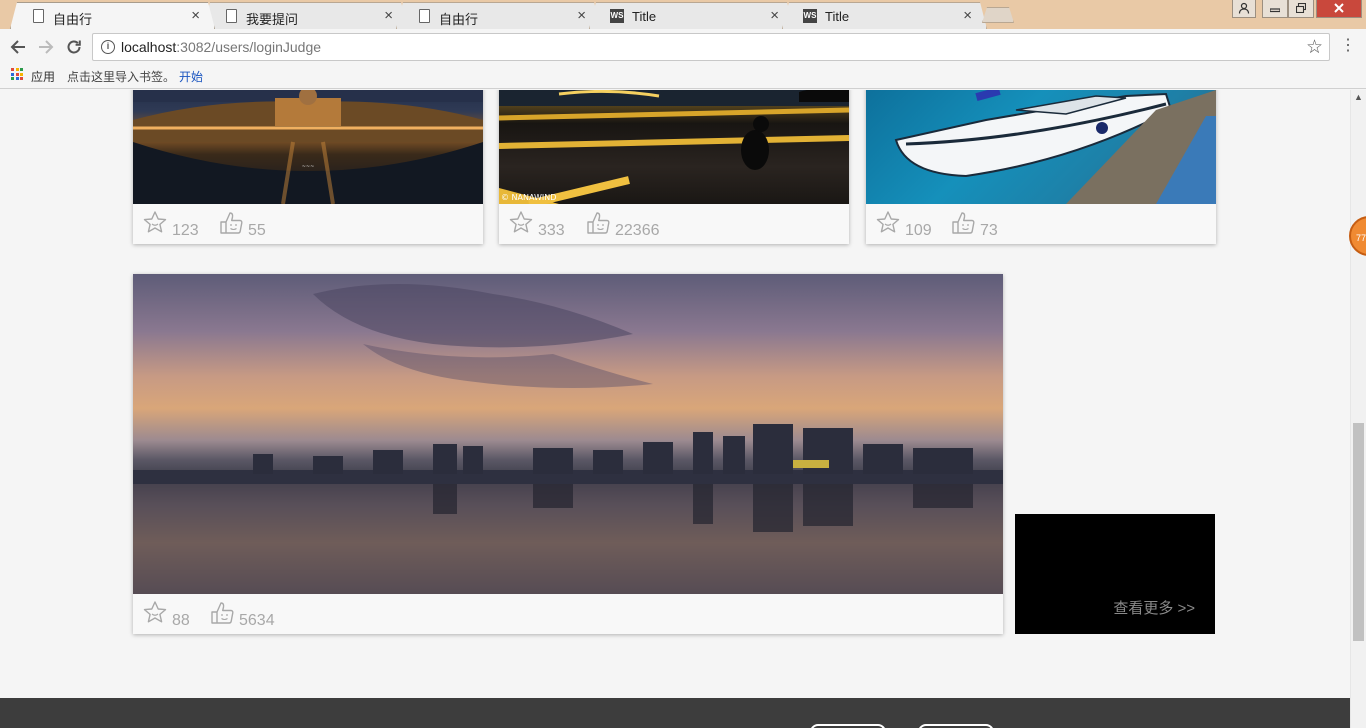  I want to click on address-bar: i localhost:3082/users/loginJudge ☆, so click(711, 47).